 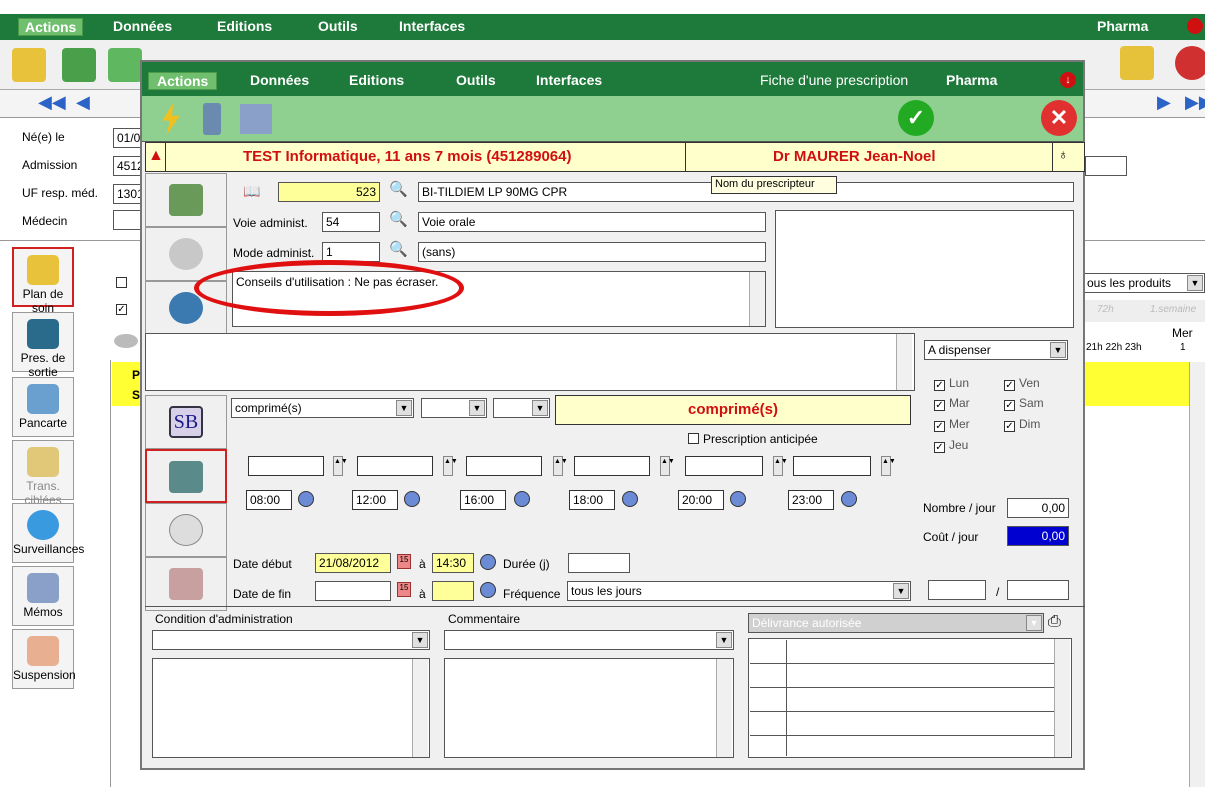 I want to click on add-document-icon, so click(x=79, y=65).